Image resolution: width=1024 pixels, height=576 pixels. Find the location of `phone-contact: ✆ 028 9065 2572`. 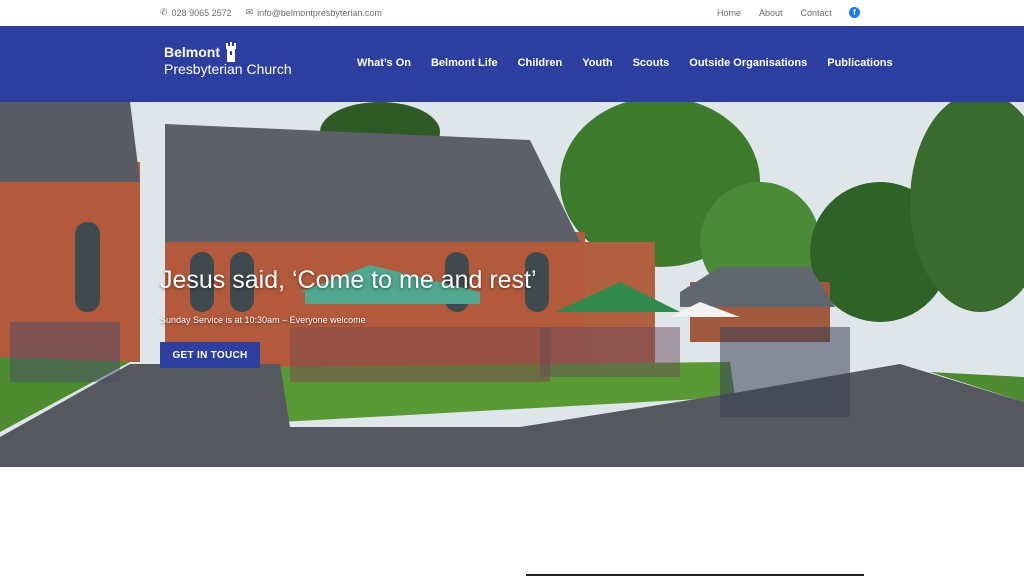

phone-contact: ✆ 028 9065 2572 is located at coordinates (196, 12).